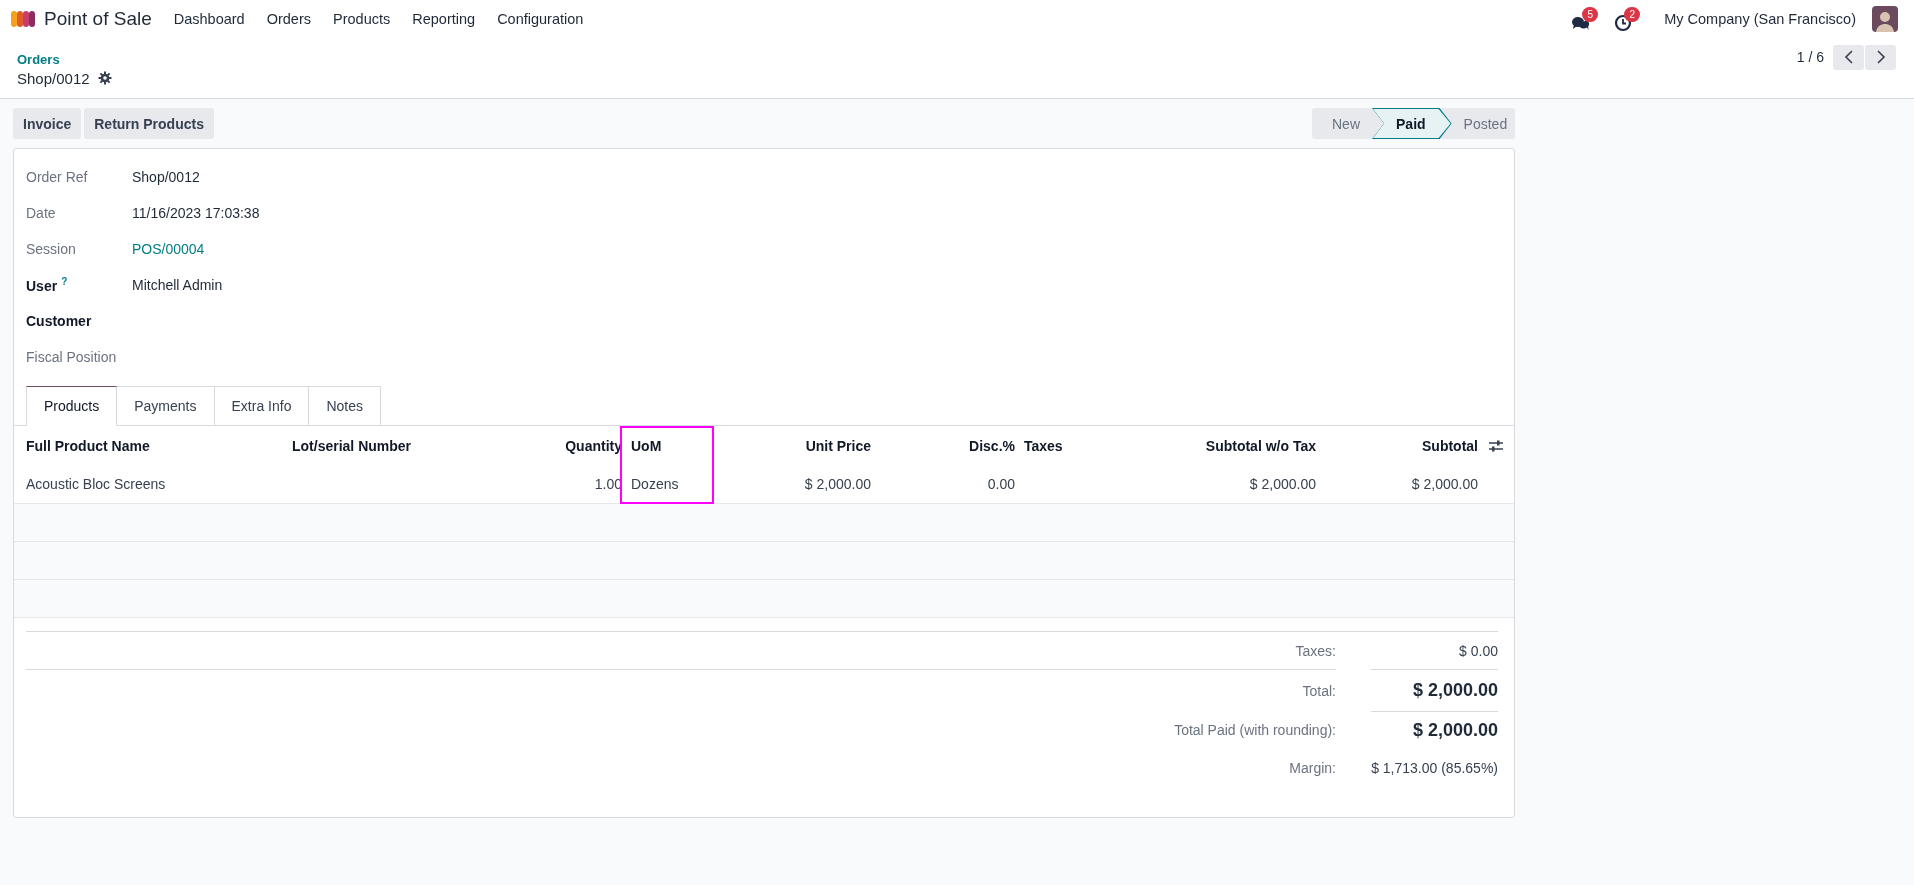 The image size is (1914, 885). What do you see at coordinates (1760, 19) in the screenshot?
I see `company-switcher: My Company (San Francisco)` at bounding box center [1760, 19].